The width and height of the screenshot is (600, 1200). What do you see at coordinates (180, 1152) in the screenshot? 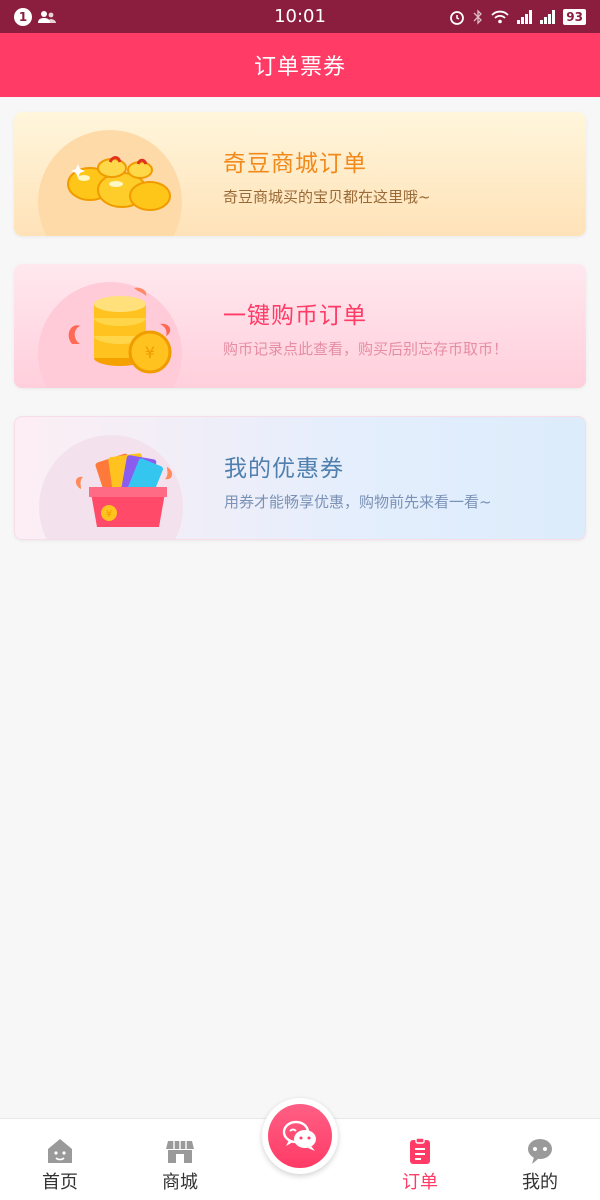
I see `store-icon` at bounding box center [180, 1152].